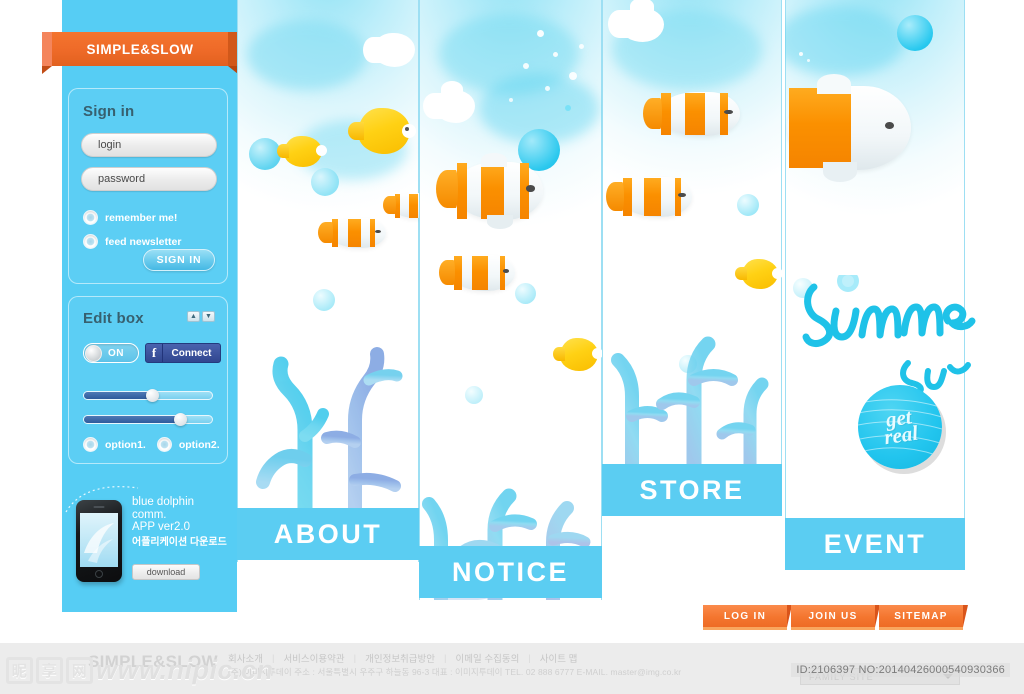 This screenshot has width=1024, height=694. I want to click on nav-label-store-text: STORE, so click(692, 489).